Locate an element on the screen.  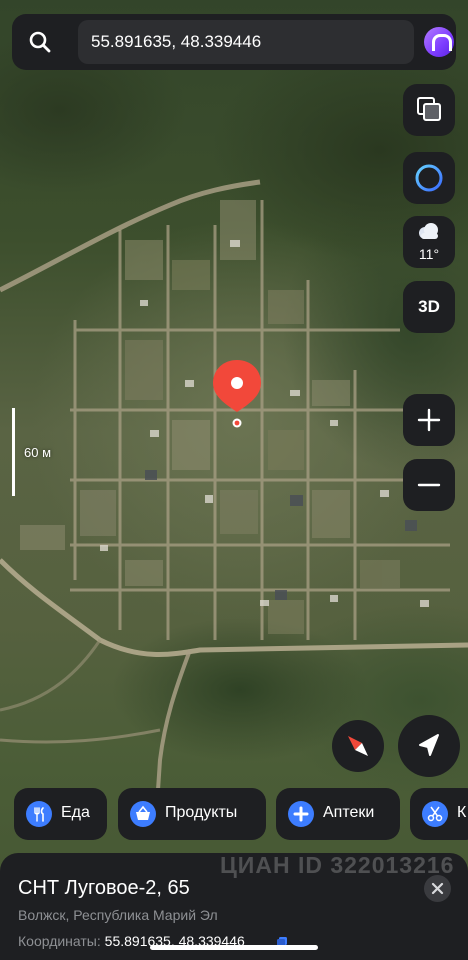
scissors-icon is located at coordinates (435, 814).